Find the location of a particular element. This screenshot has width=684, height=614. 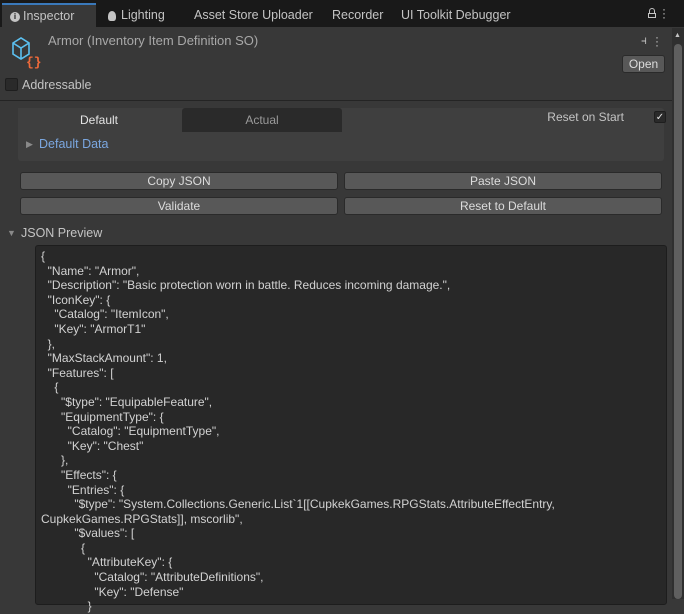

default-data-foldout: Default Data is located at coordinates (73, 144).